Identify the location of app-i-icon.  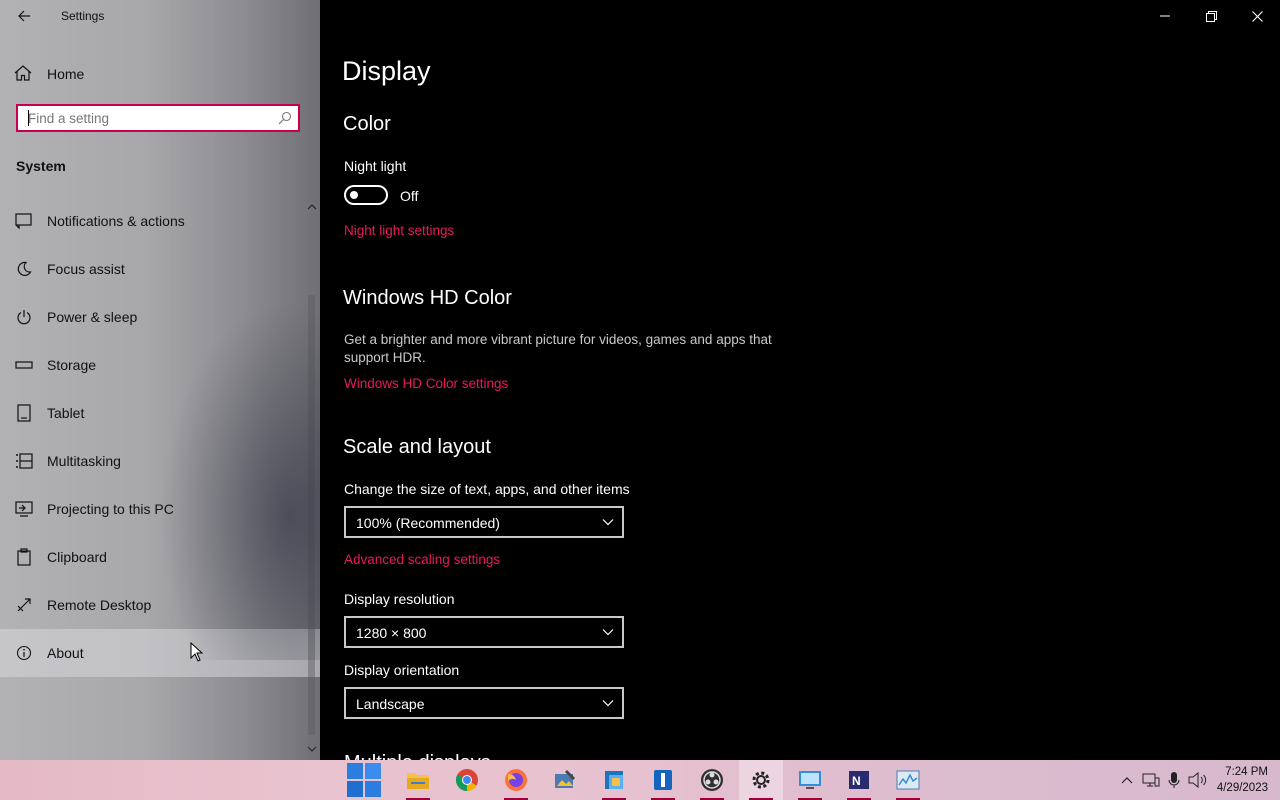
(663, 780).